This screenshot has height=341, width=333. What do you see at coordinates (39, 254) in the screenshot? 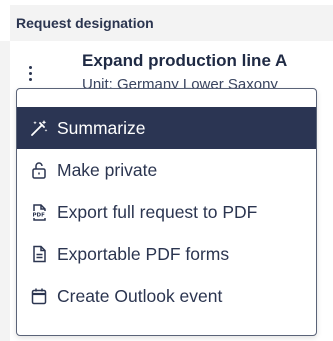
I see `document-icon` at bounding box center [39, 254].